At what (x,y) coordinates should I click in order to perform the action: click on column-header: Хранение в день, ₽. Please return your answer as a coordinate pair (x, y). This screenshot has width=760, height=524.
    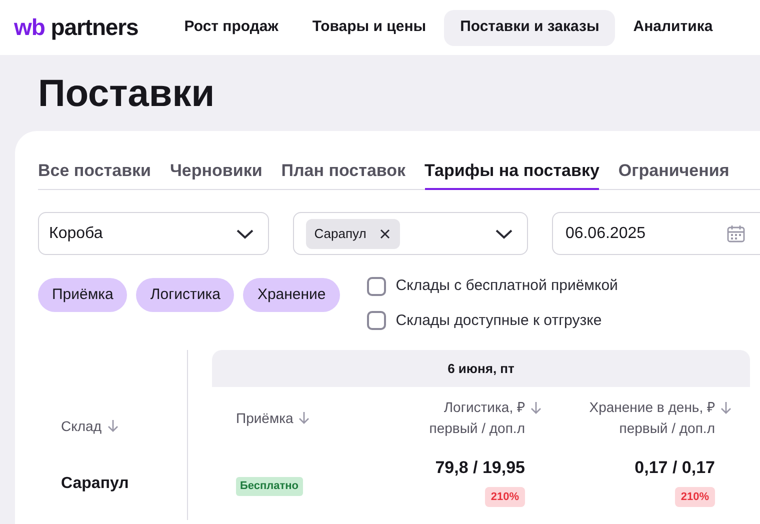
    Looking at the image, I should click on (652, 407).